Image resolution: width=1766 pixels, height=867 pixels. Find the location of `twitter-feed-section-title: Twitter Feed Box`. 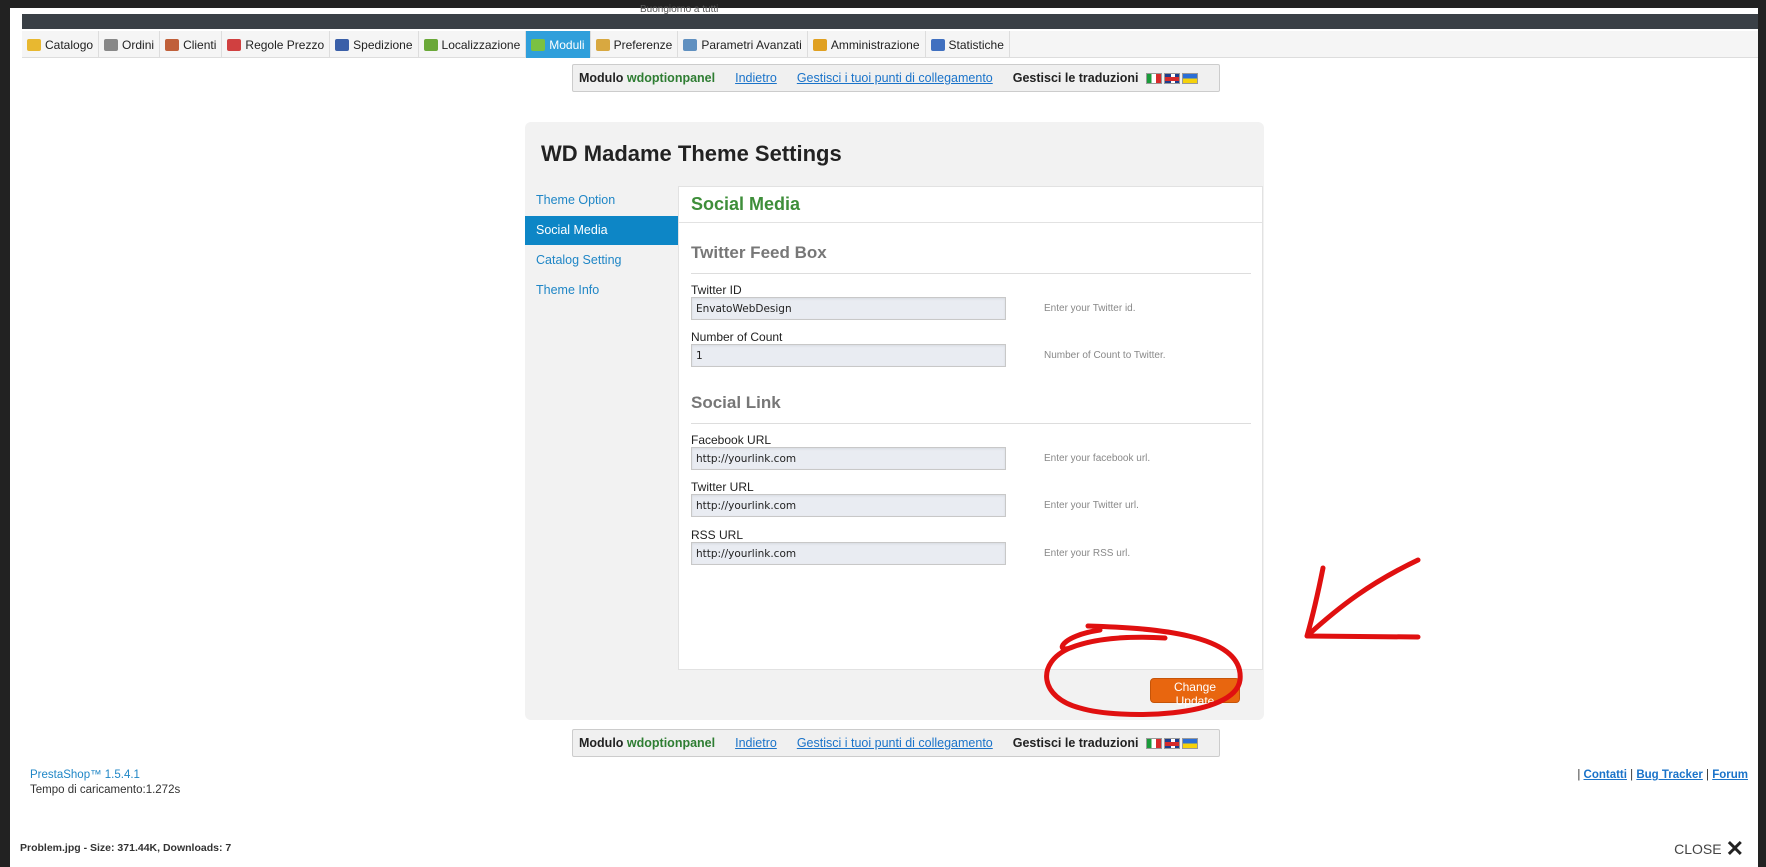

twitter-feed-section-title: Twitter Feed Box is located at coordinates (759, 252).